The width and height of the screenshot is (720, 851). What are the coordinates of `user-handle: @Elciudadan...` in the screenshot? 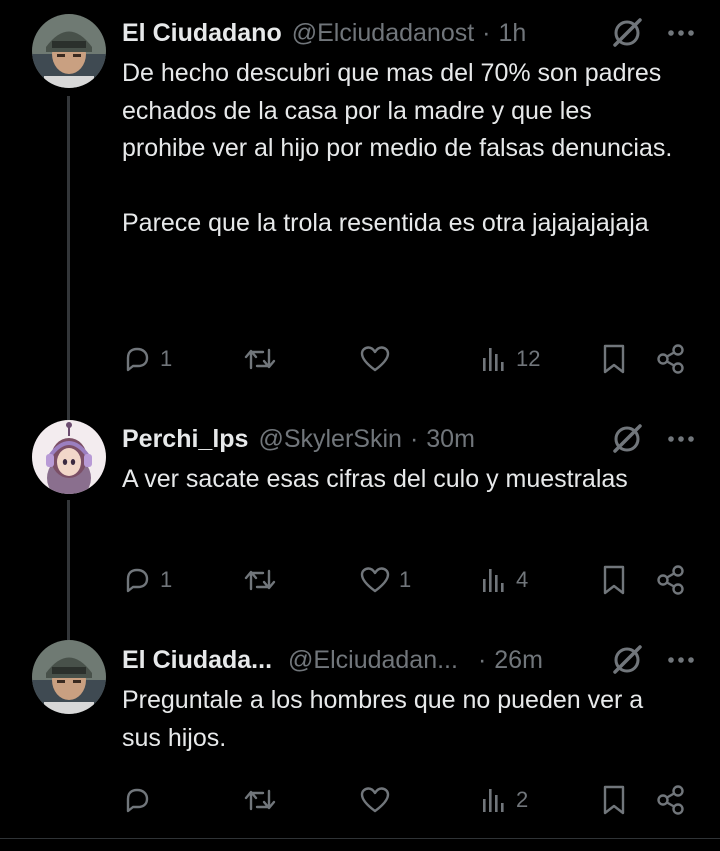 It's located at (373, 660).